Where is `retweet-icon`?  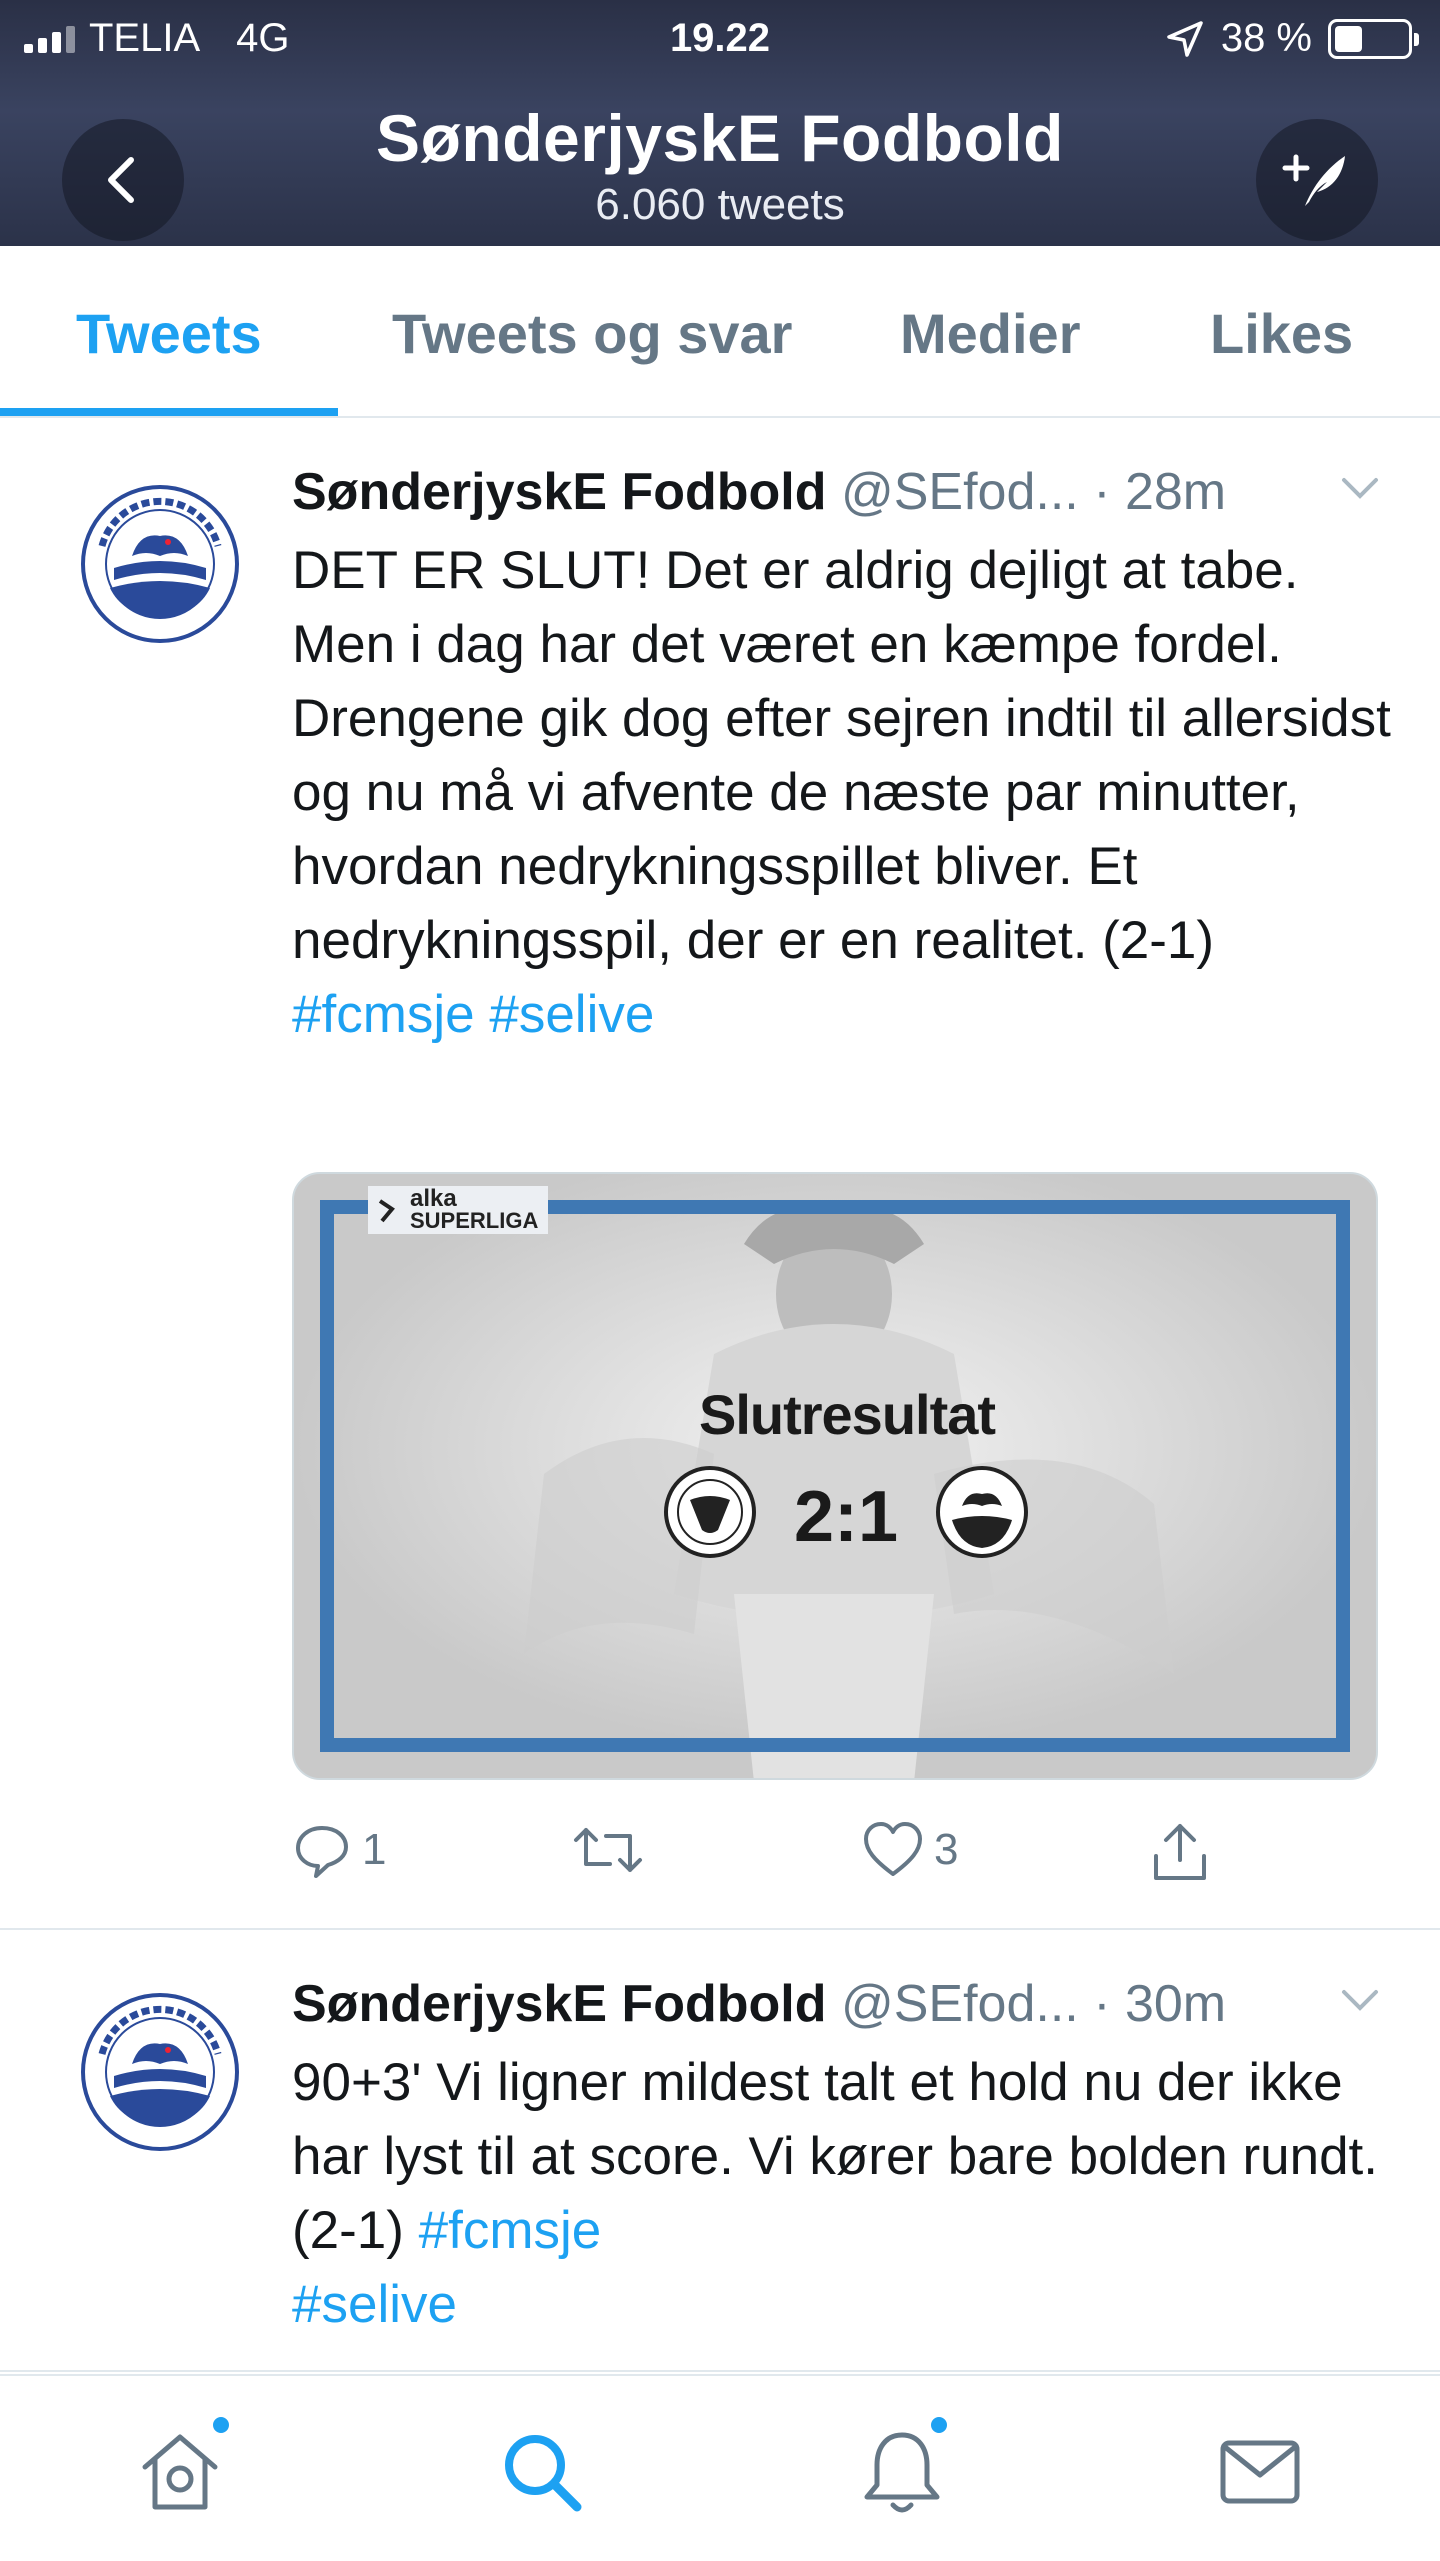
retweet-icon is located at coordinates (608, 1850).